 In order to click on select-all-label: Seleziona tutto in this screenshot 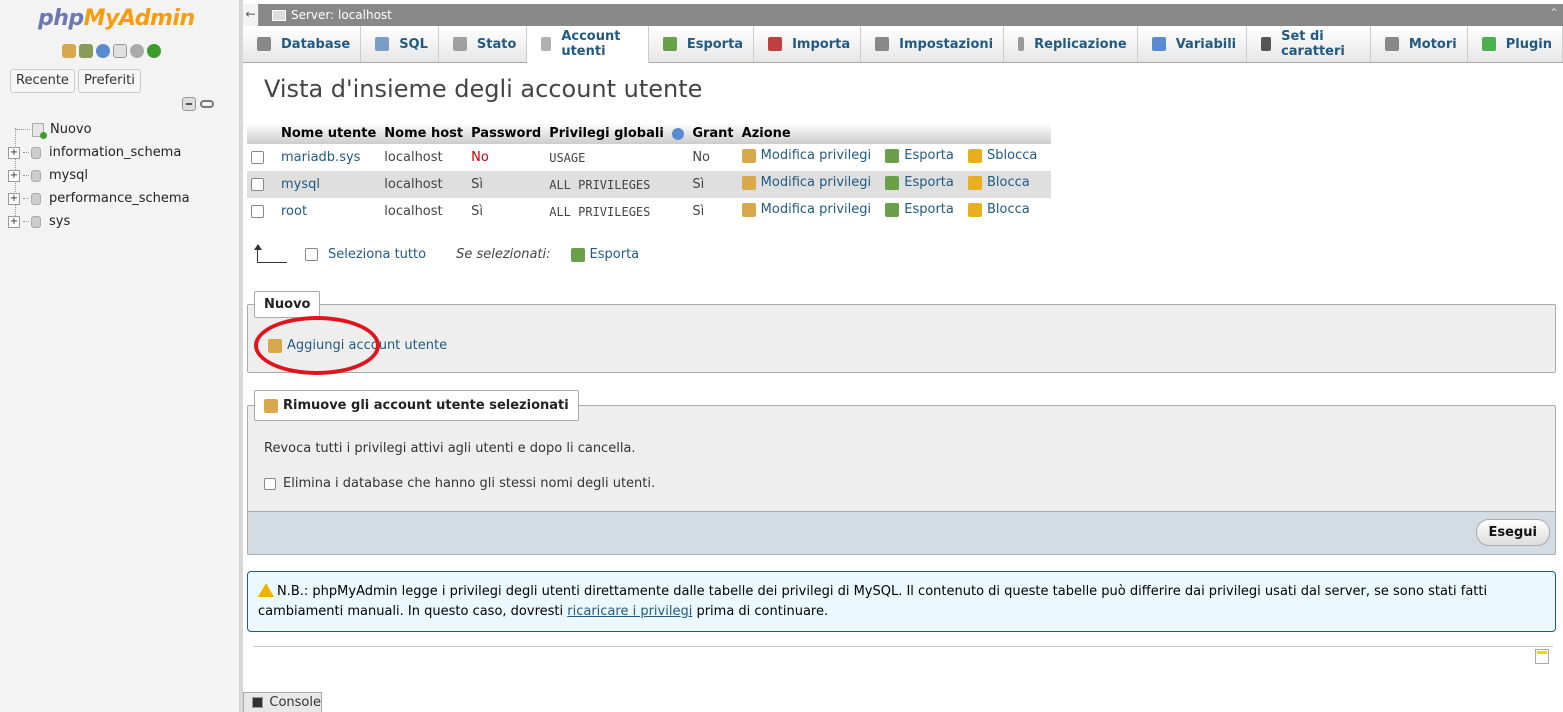, I will do `click(377, 254)`.